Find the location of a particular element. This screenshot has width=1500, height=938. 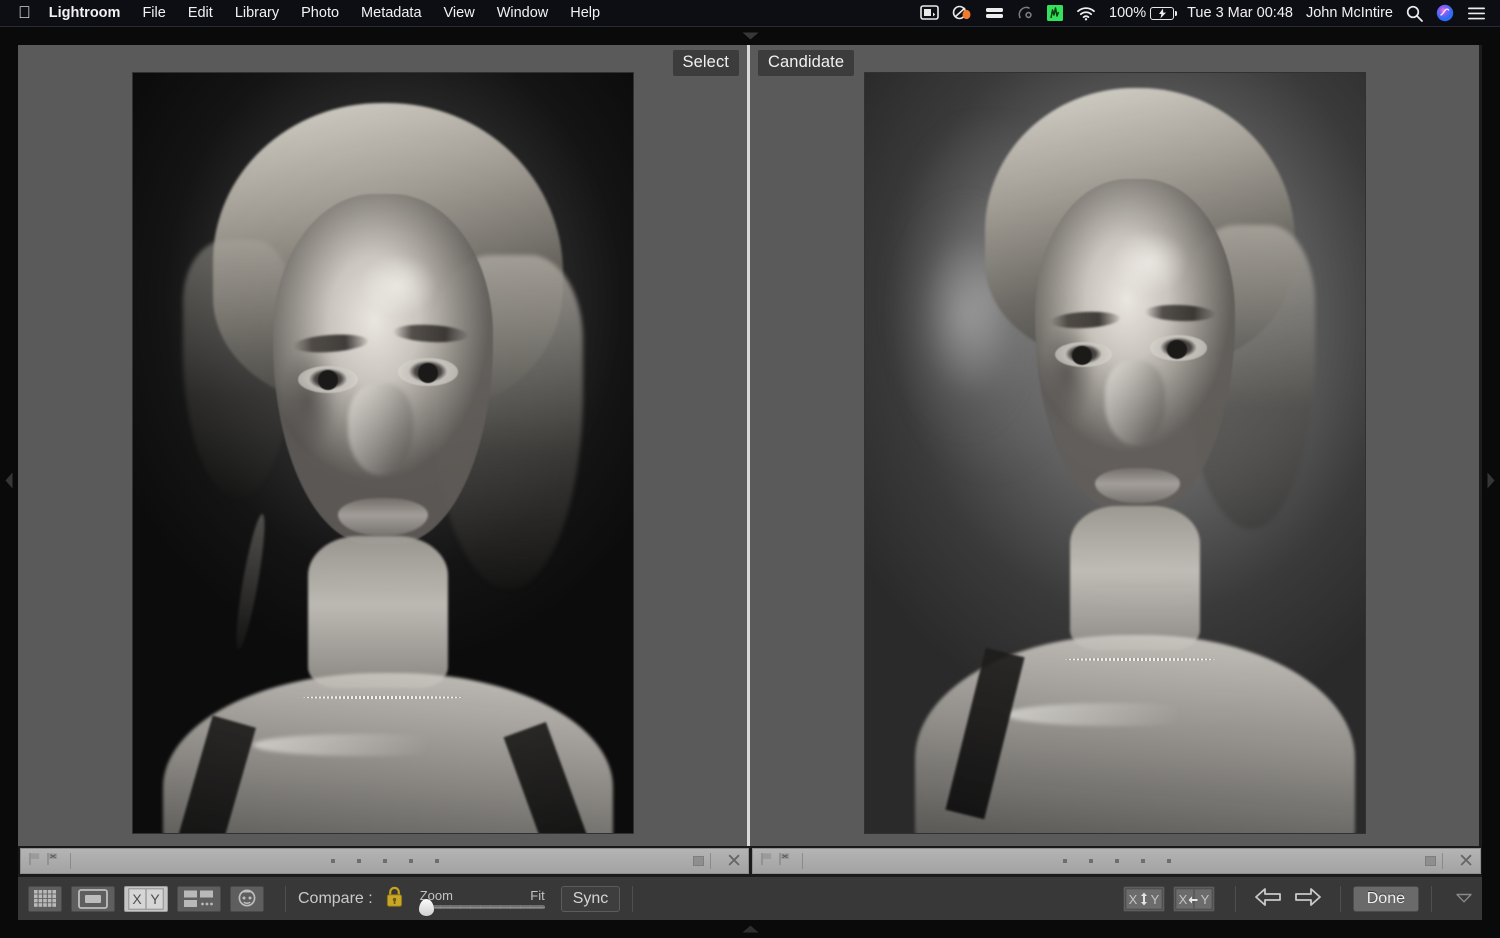

loupe-view-button is located at coordinates (93, 898).